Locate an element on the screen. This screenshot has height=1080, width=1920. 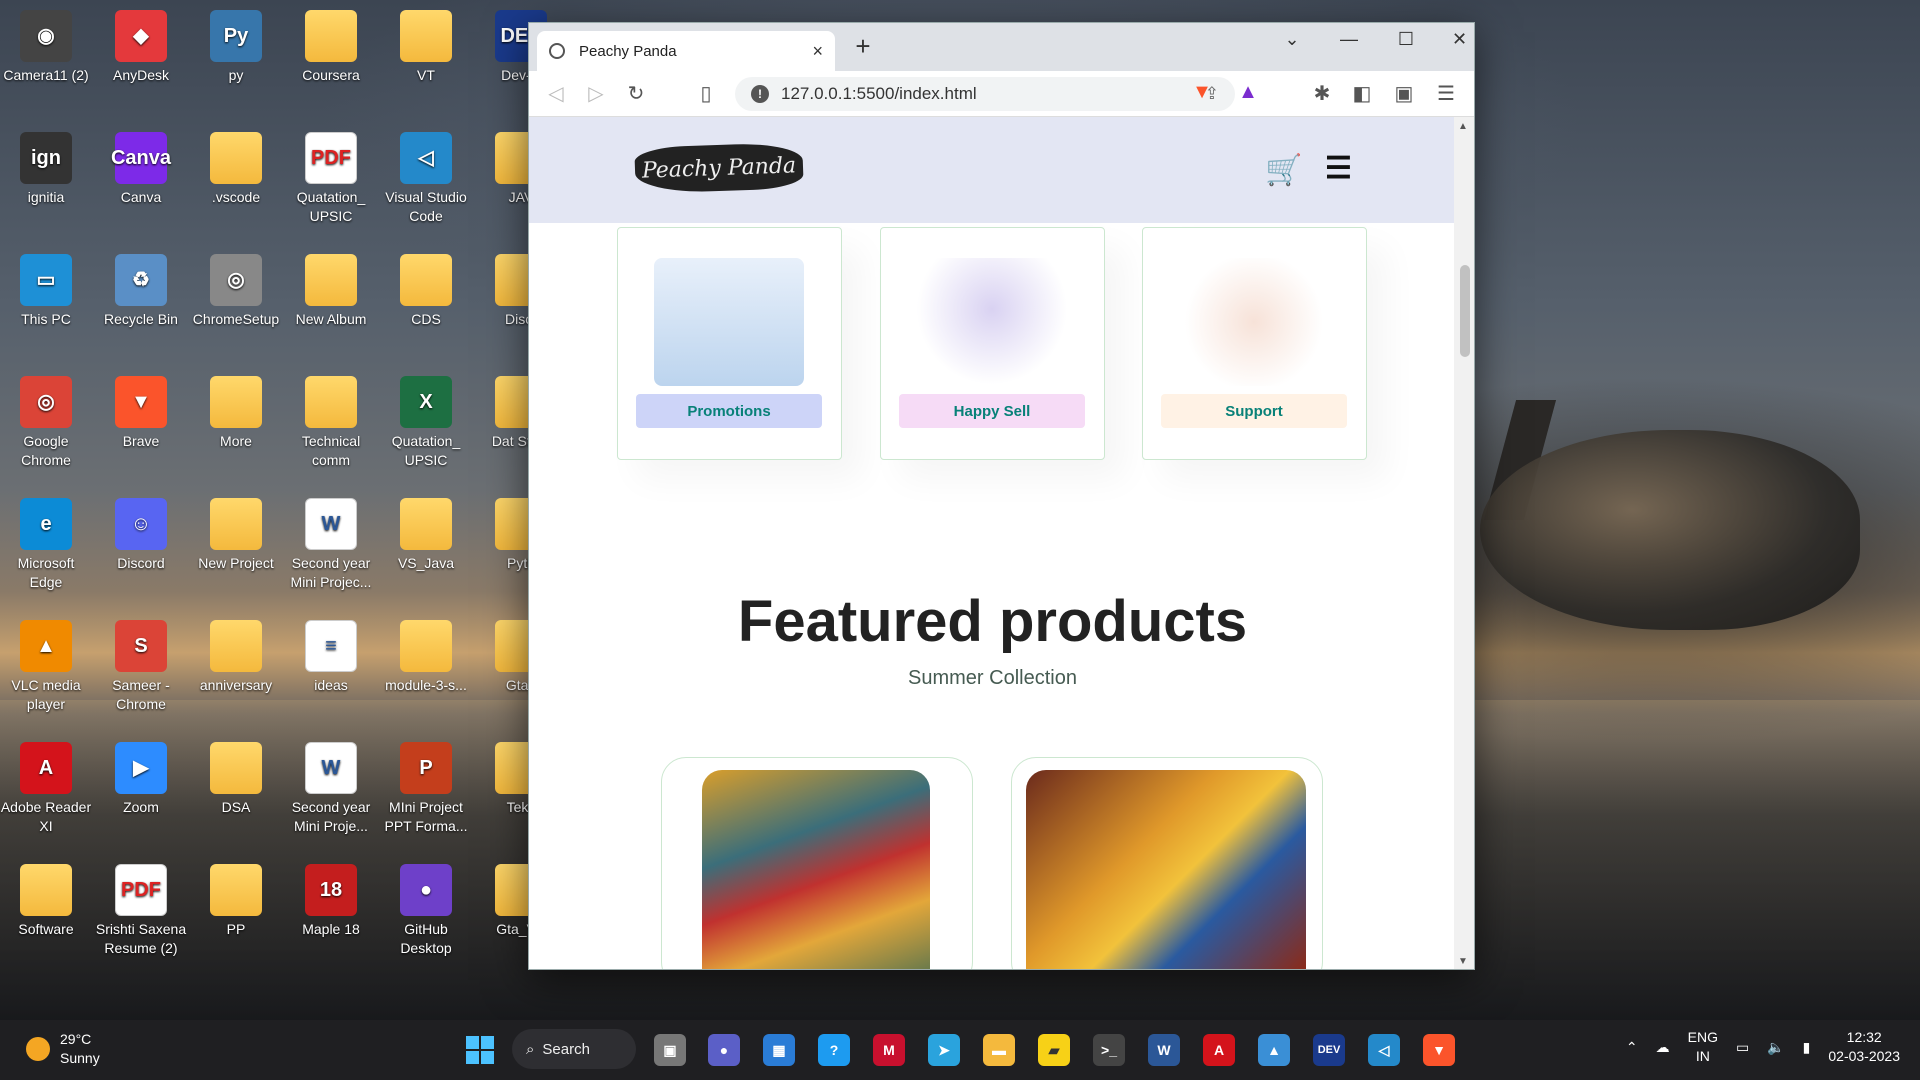
desktop-icon: New Album is located at coordinates (331, 291).